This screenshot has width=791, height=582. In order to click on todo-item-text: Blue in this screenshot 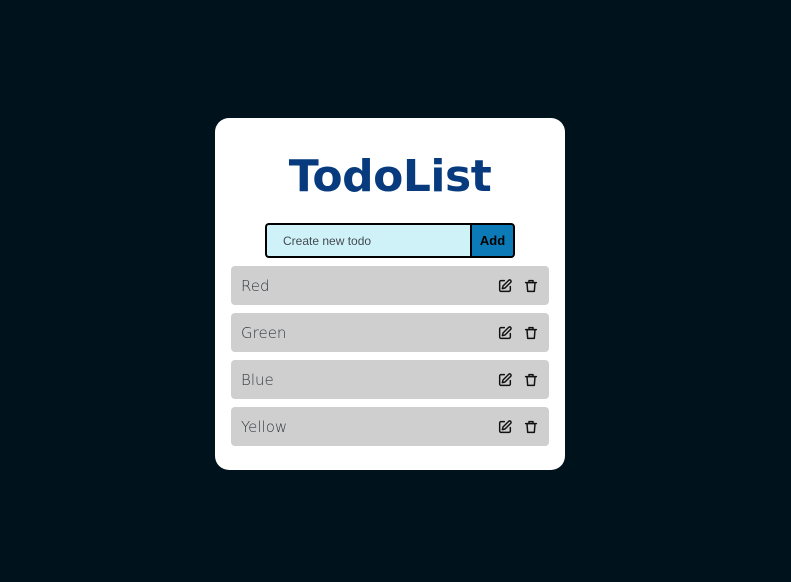, I will do `click(257, 379)`.